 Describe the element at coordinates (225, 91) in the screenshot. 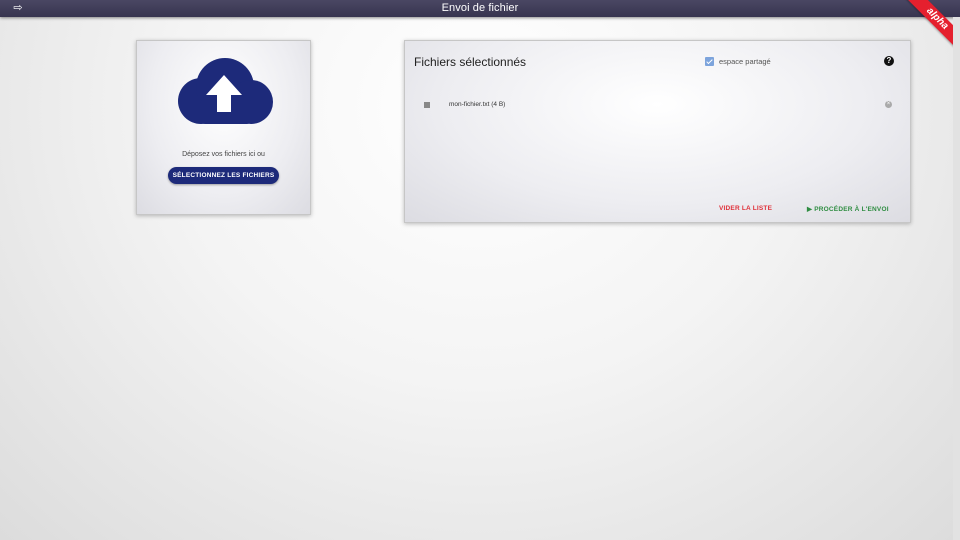

I see `cloud-upload-icon` at that location.